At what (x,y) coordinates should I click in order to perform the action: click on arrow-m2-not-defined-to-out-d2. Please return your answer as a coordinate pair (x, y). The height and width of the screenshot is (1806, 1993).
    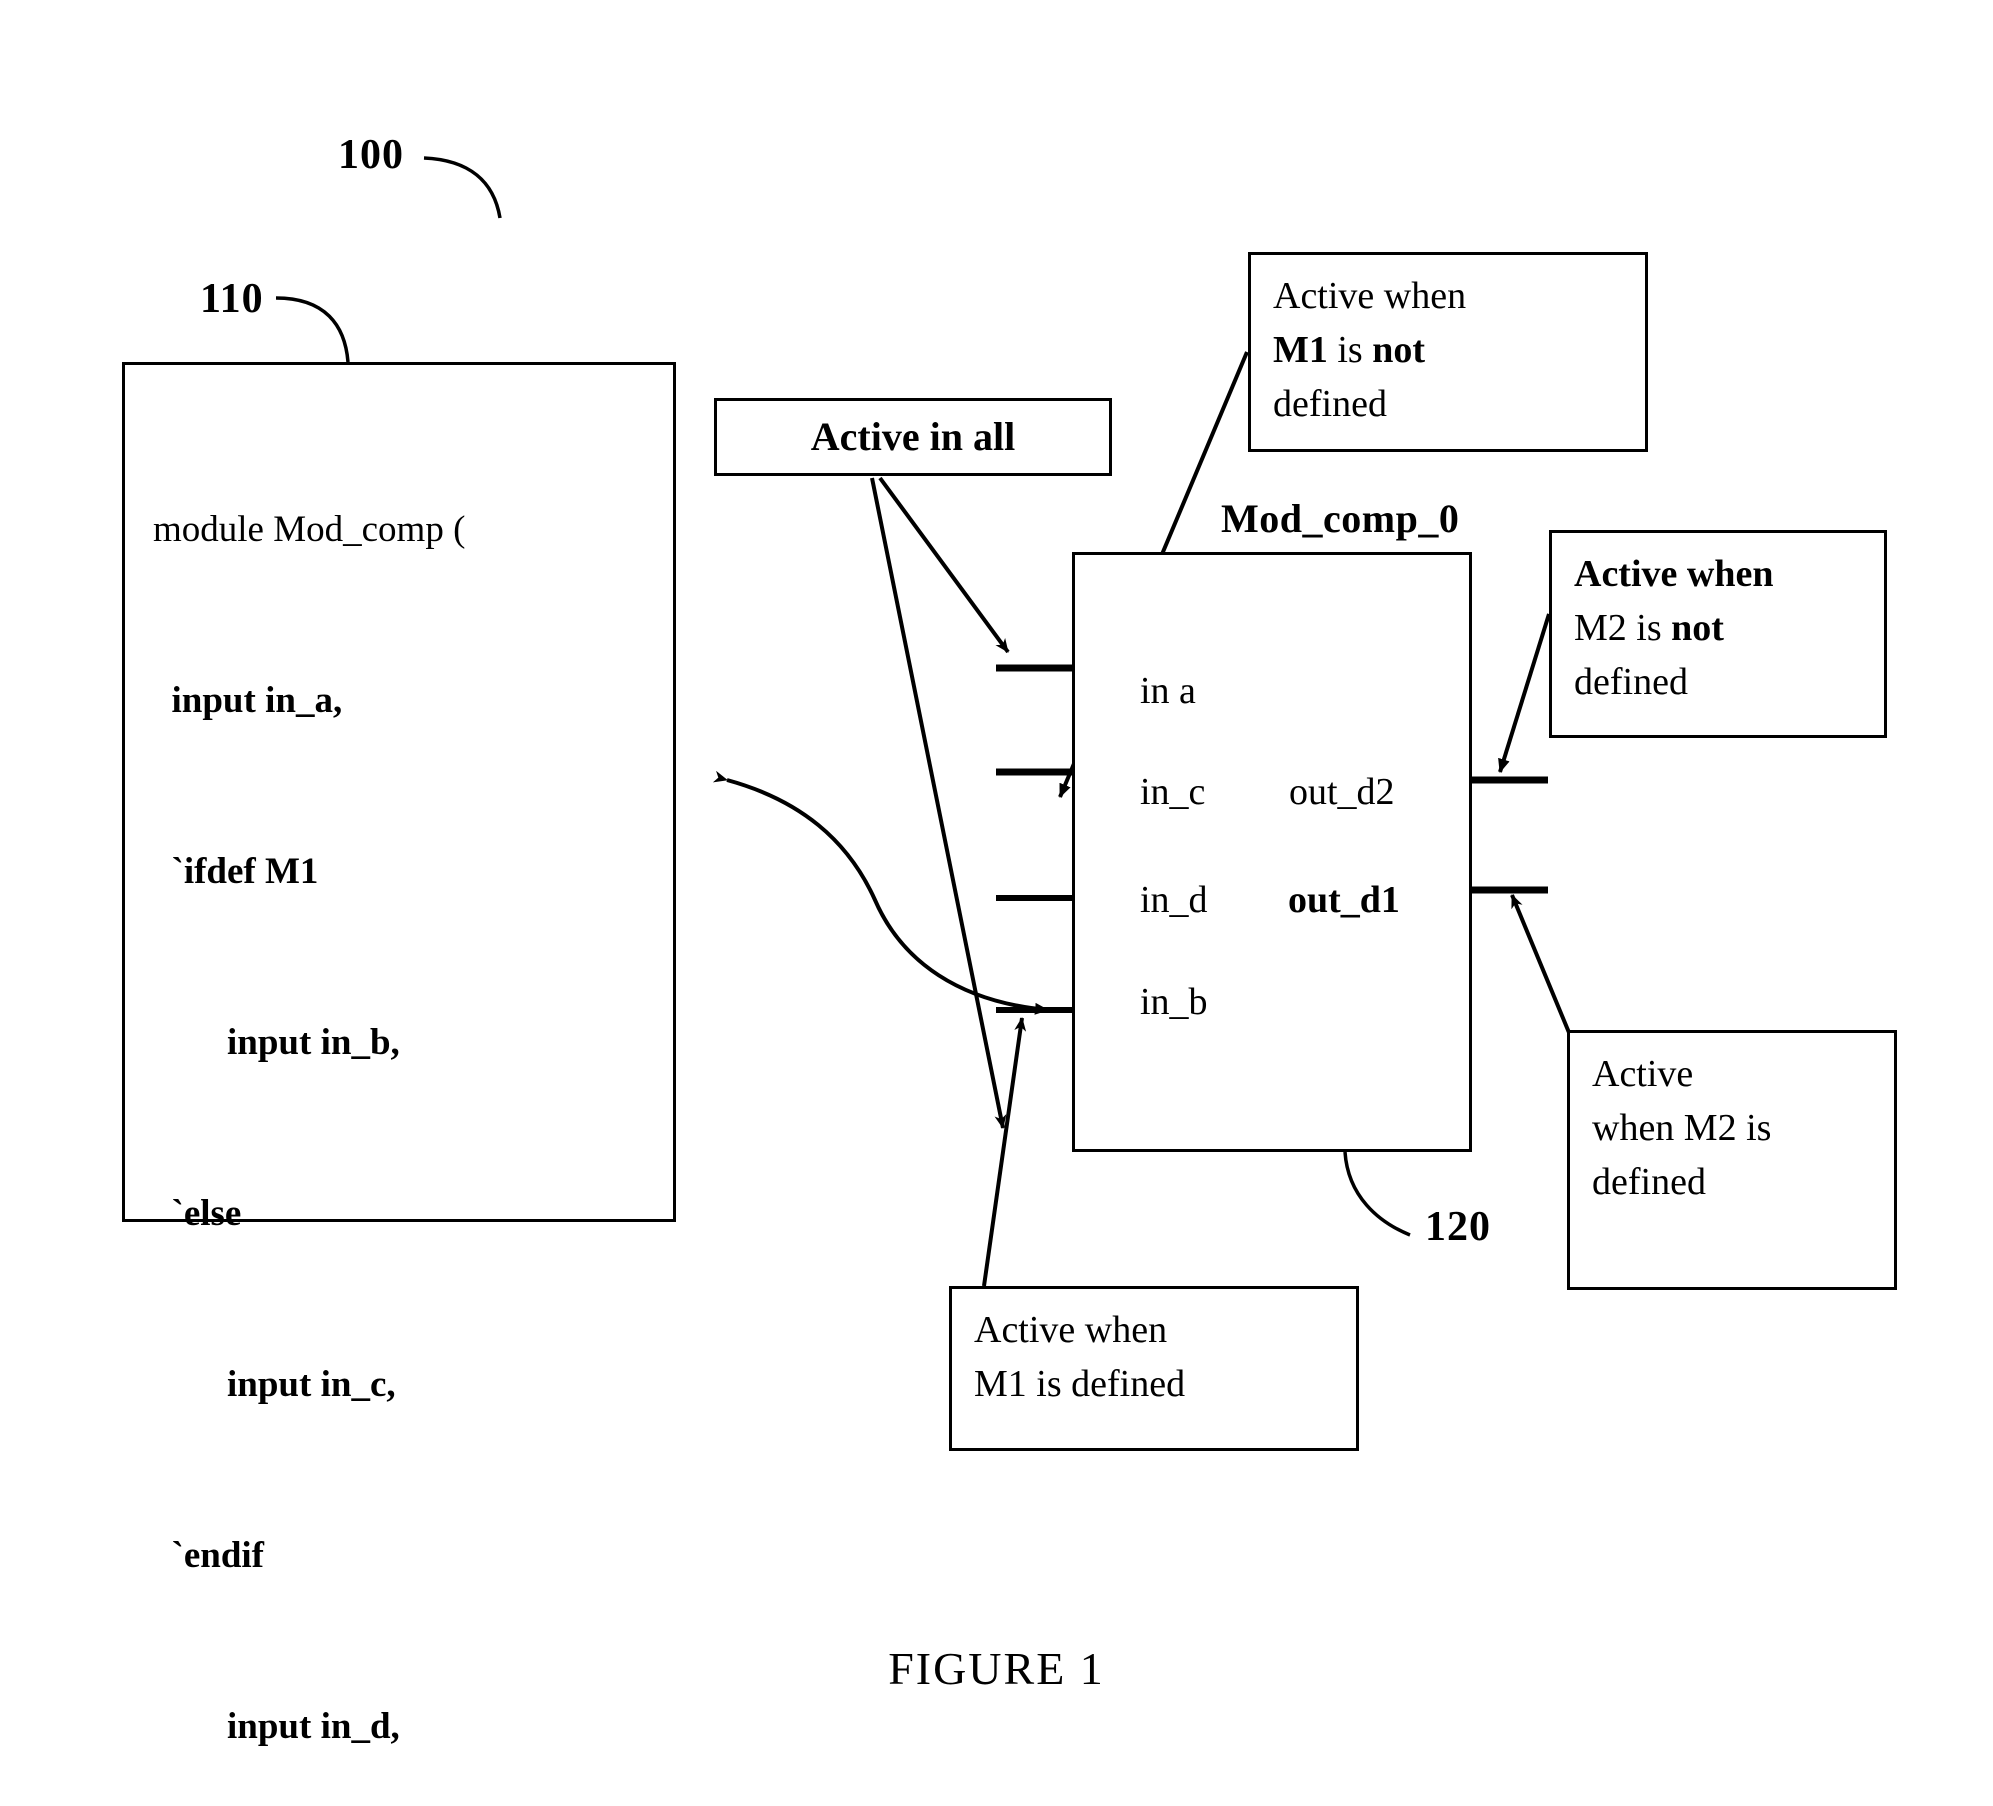
    Looking at the image, I should click on (1524, 693).